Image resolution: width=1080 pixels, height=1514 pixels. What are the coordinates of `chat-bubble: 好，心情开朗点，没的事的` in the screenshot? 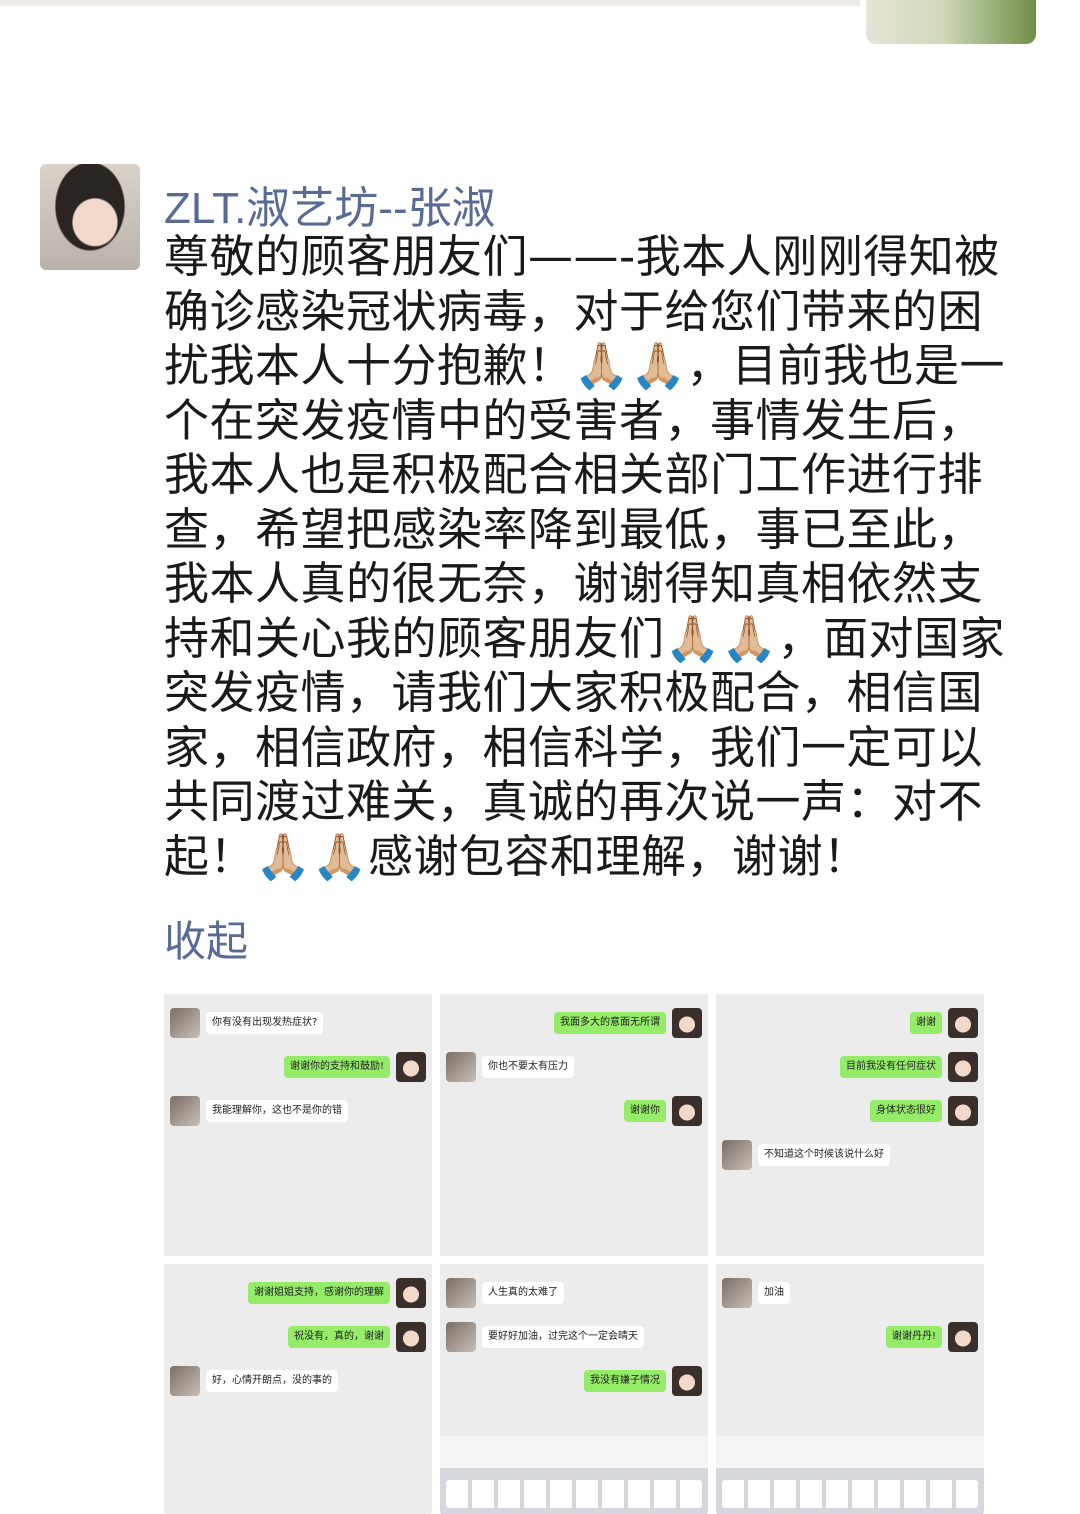 It's located at (272, 1381).